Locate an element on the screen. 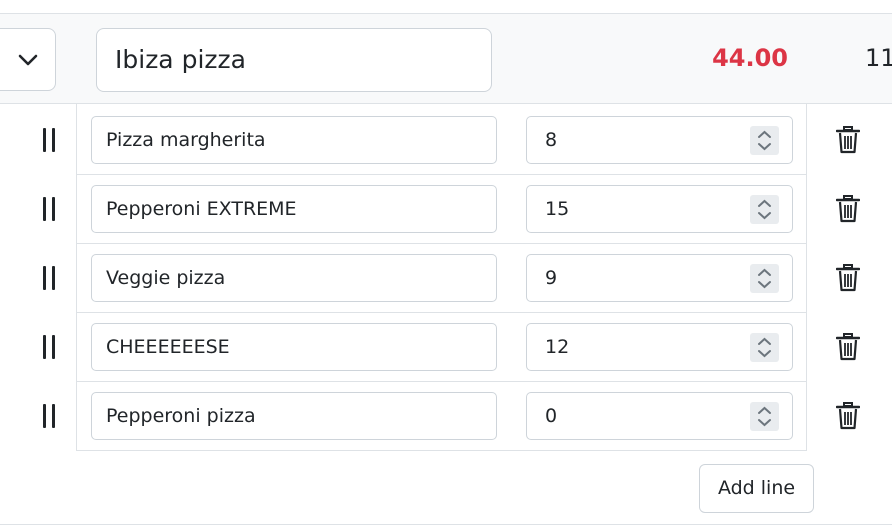  group-total: 44.00 is located at coordinates (750, 58).